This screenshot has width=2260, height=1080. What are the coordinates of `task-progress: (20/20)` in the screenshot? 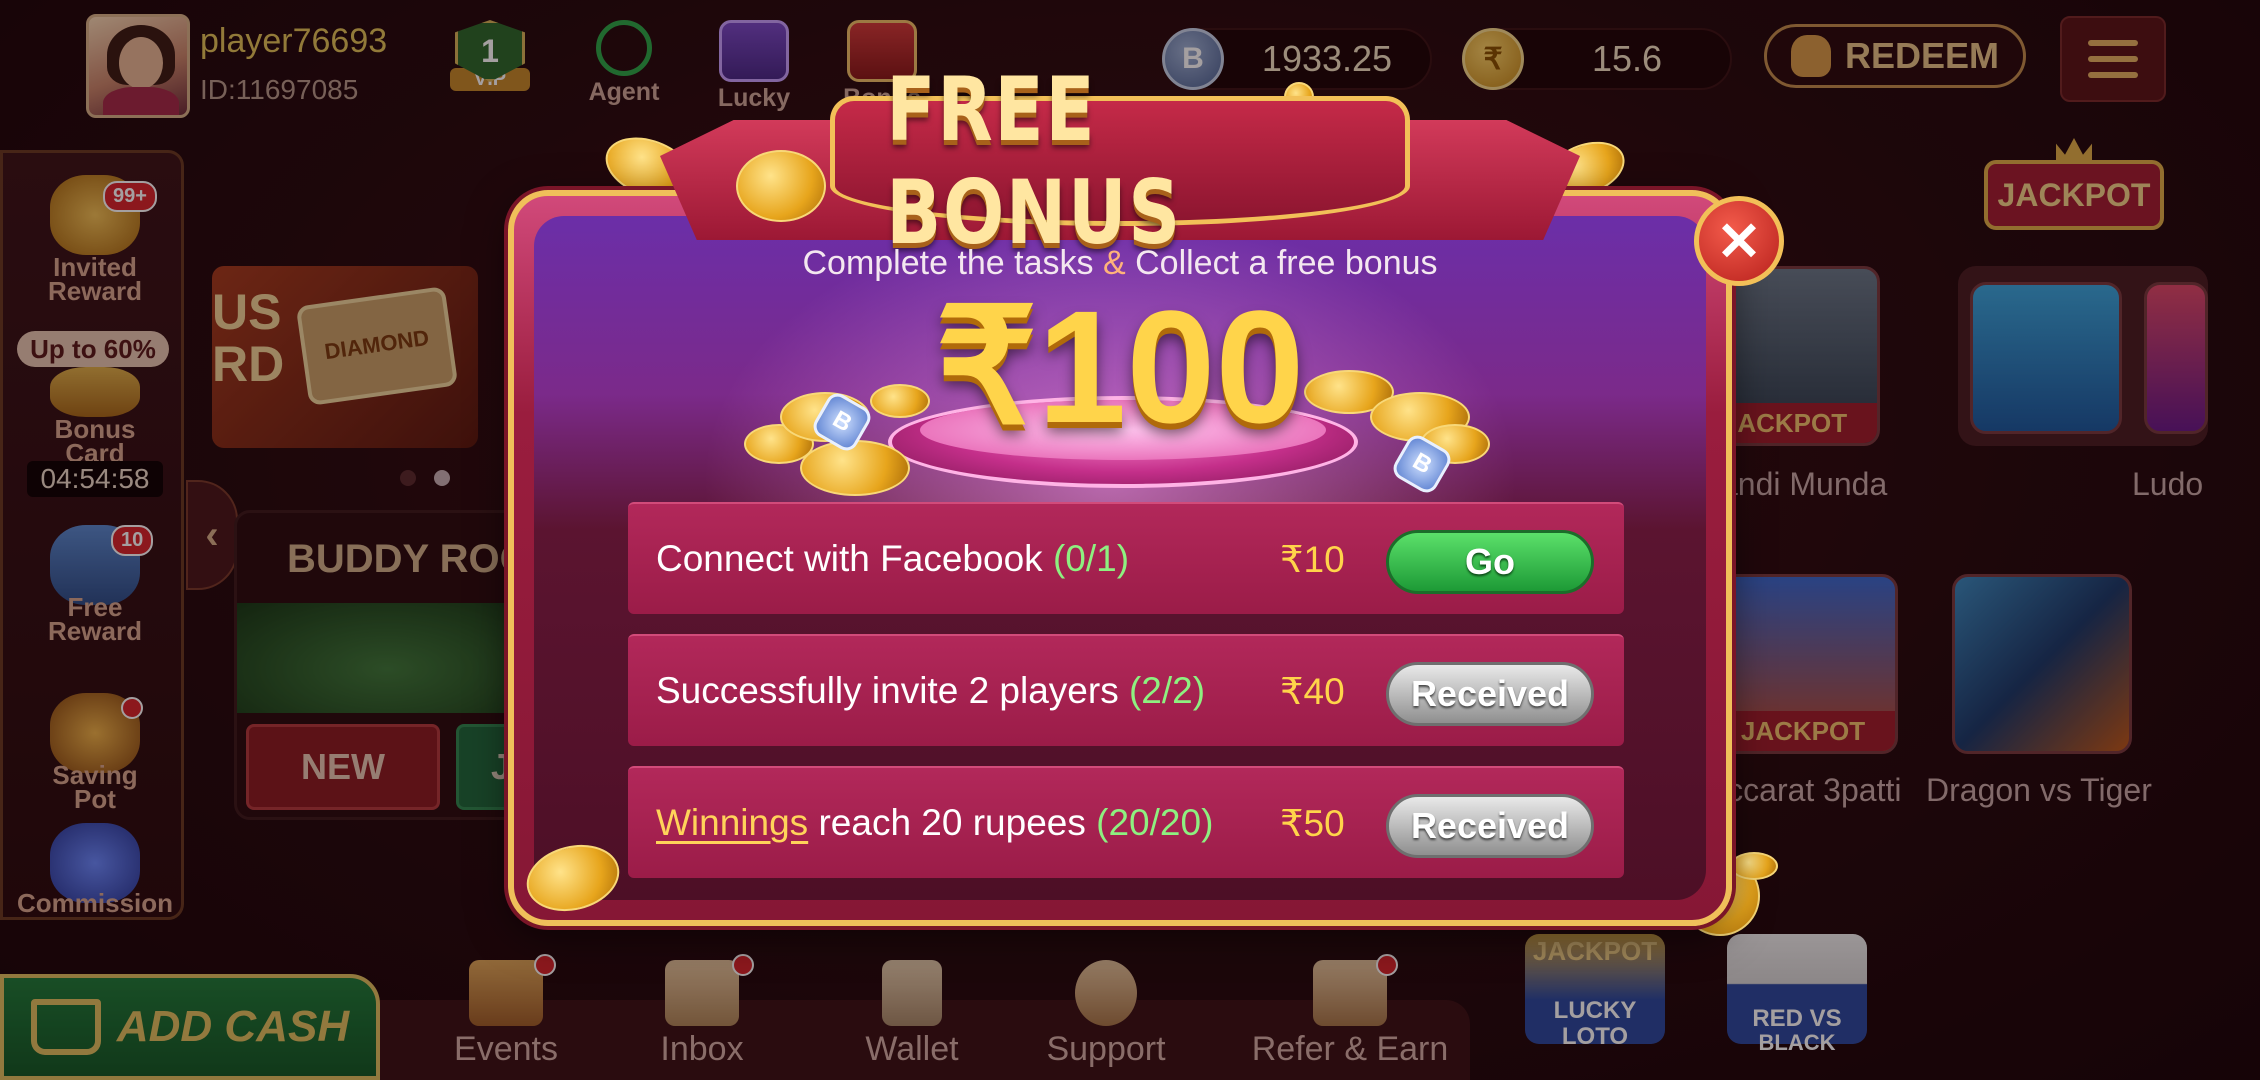 It's located at (1155, 822).